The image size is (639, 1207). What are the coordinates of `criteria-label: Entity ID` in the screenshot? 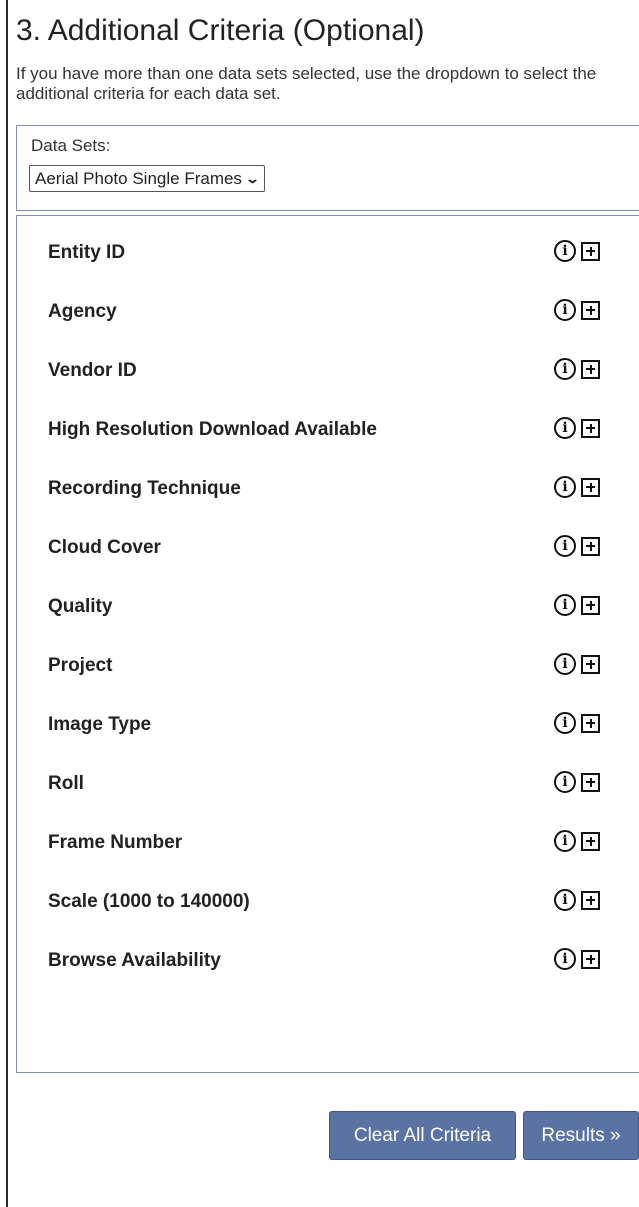 It's located at (87, 252).